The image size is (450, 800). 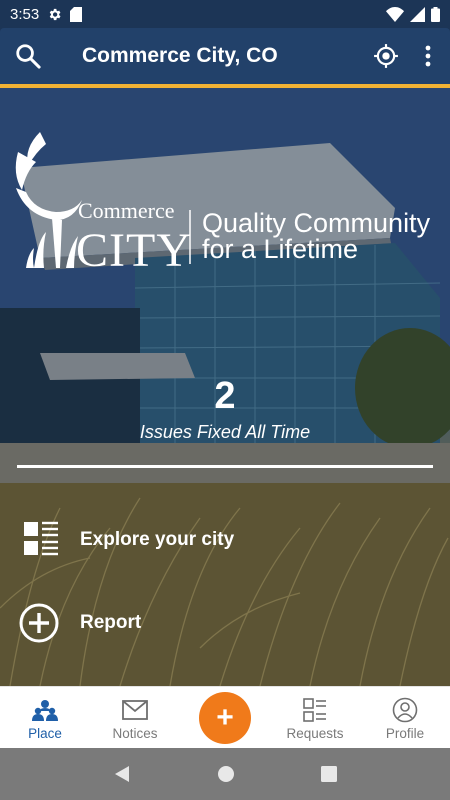 What do you see at coordinates (225, 432) in the screenshot?
I see `issues-fixed-label: Issues Fixed All Time` at bounding box center [225, 432].